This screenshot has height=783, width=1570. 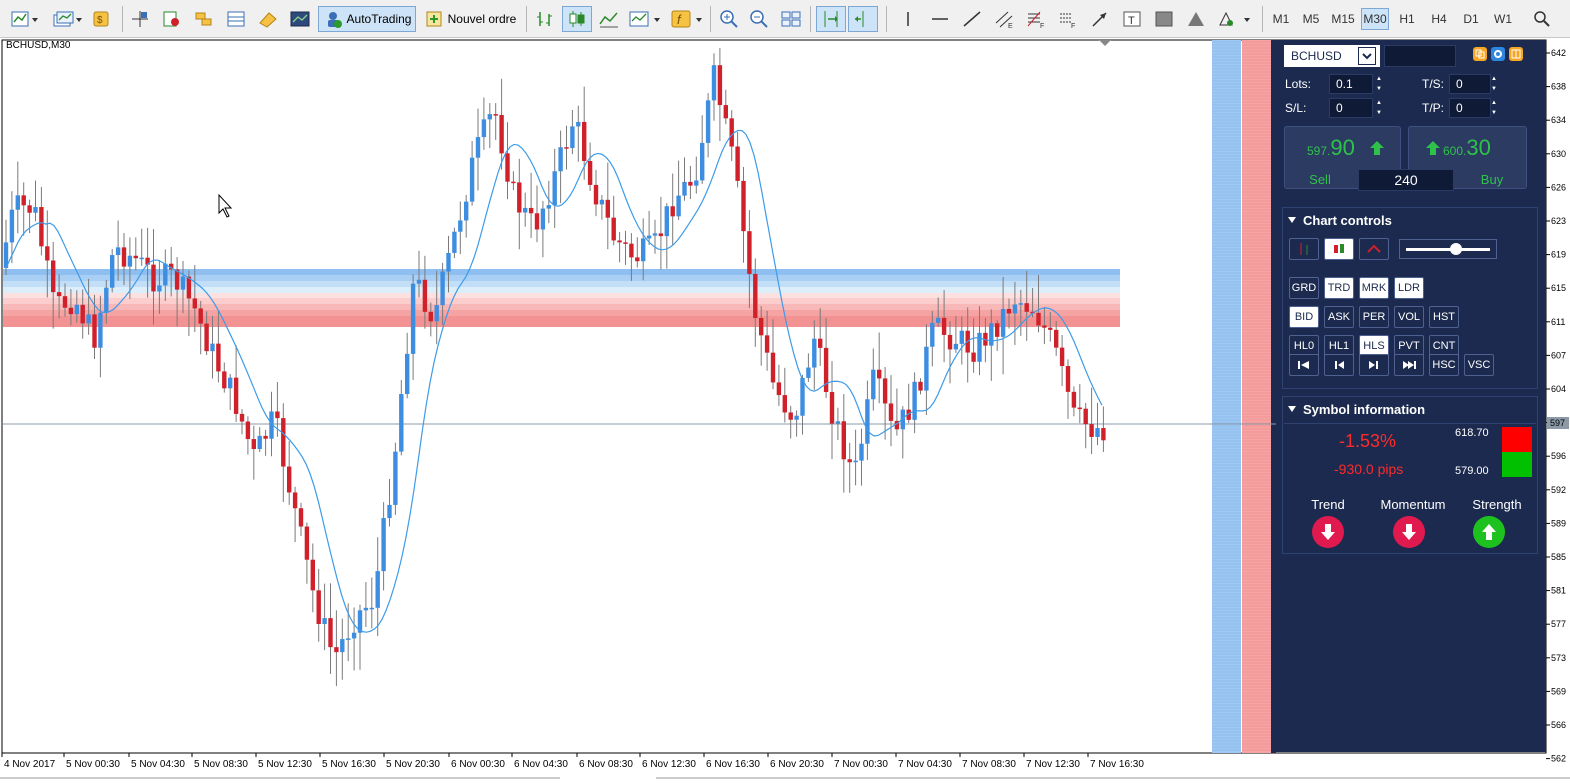 What do you see at coordinates (1339, 317) in the screenshot?
I see `control-ask-button: ASK` at bounding box center [1339, 317].